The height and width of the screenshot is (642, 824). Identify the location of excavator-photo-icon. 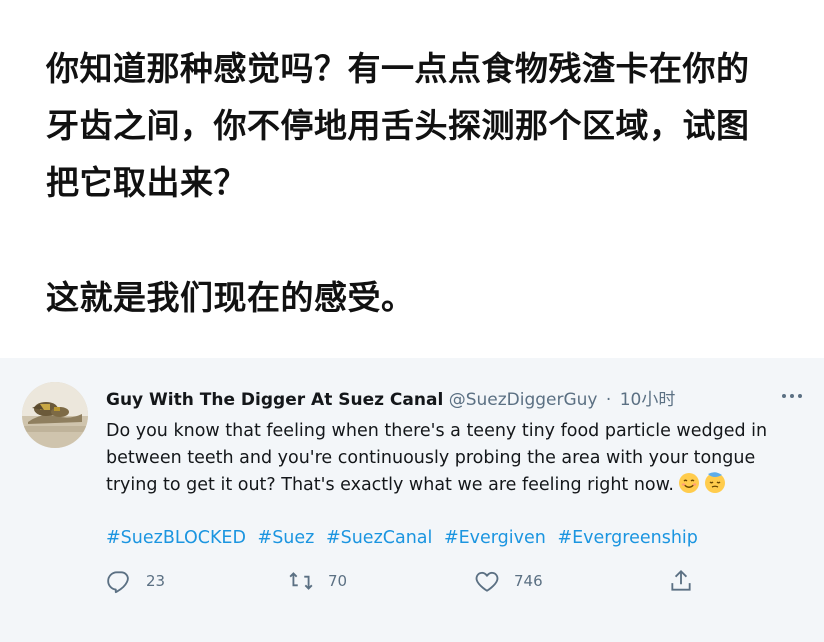
(55, 415).